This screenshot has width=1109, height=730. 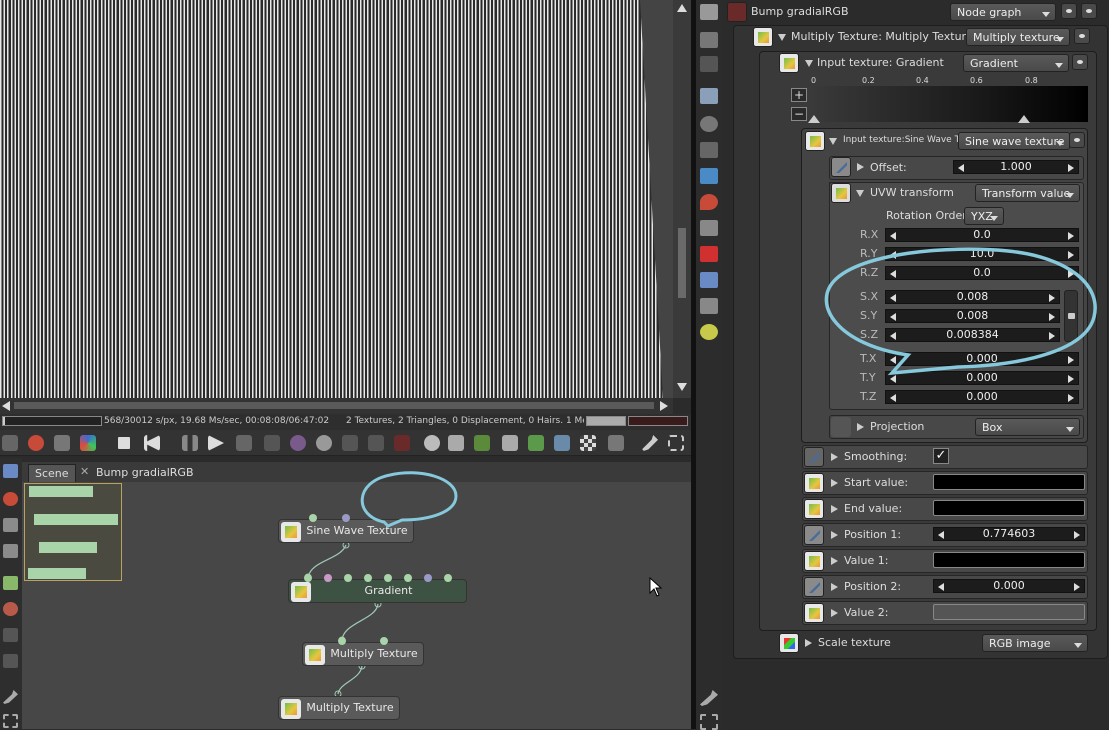 What do you see at coordinates (1009, 534) in the screenshot?
I see `position1-slider: 0.774603` at bounding box center [1009, 534].